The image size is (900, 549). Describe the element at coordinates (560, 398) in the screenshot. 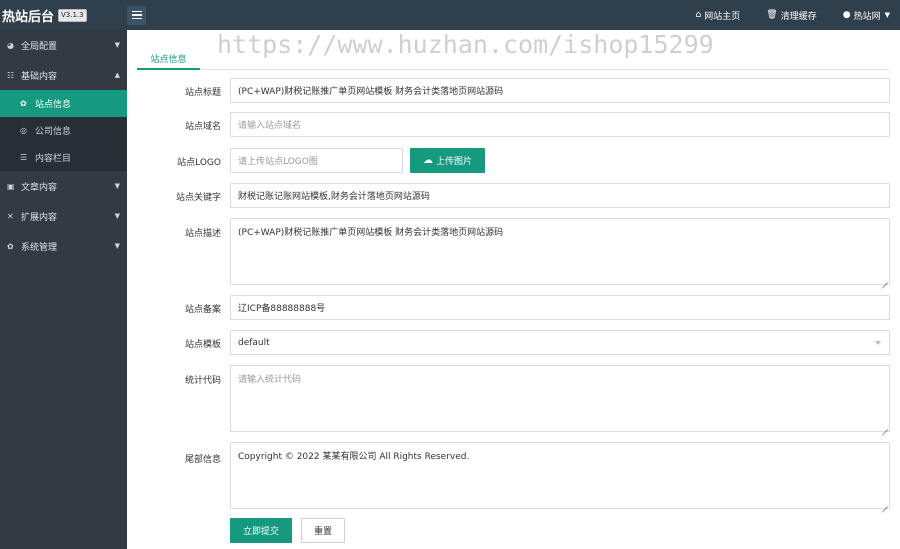

I see `stats-code-textarea: 请输入统计代码` at that location.